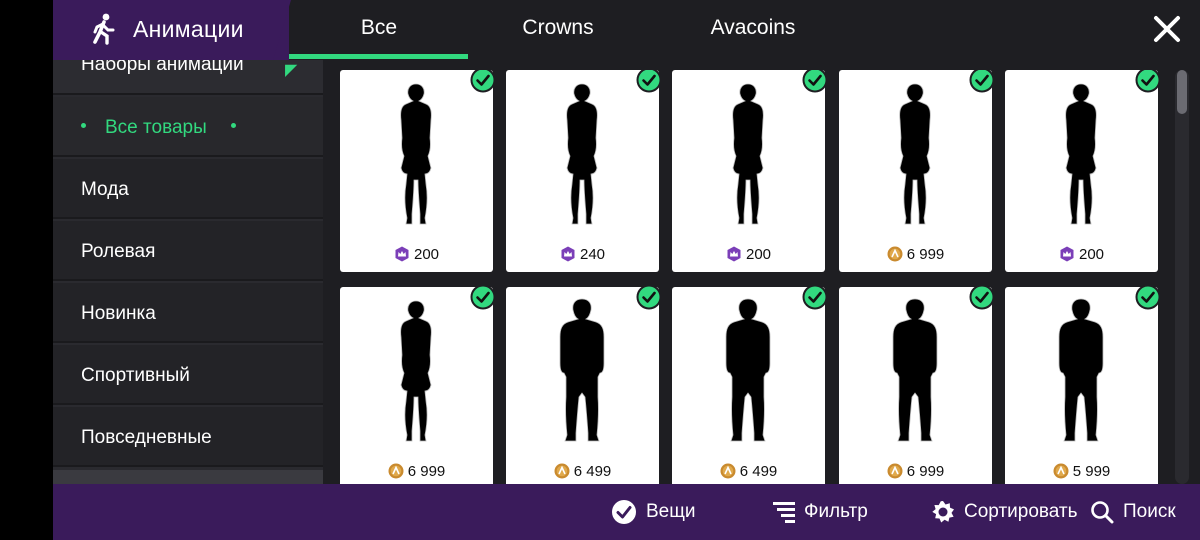 This screenshot has height=540, width=1200. I want to click on top-bar: Анимации Все Crowns Avacoins, so click(626, 30).